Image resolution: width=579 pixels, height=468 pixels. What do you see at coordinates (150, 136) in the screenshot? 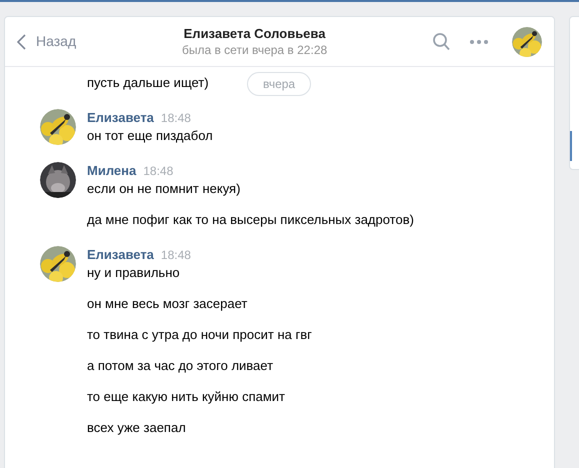
I see `message-text: он тот еще пиздабол` at bounding box center [150, 136].